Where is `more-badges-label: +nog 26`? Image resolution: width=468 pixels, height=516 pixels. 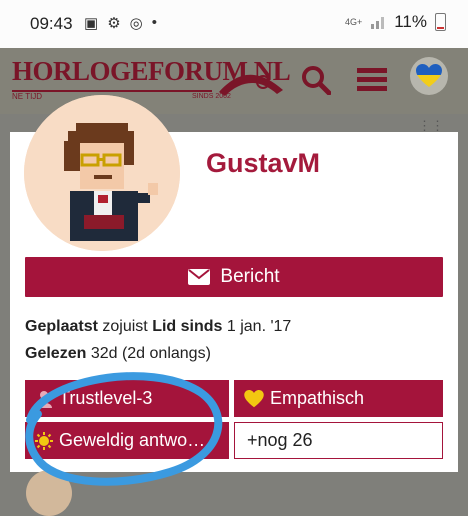
more-badges-label: +nog 26 is located at coordinates (280, 440).